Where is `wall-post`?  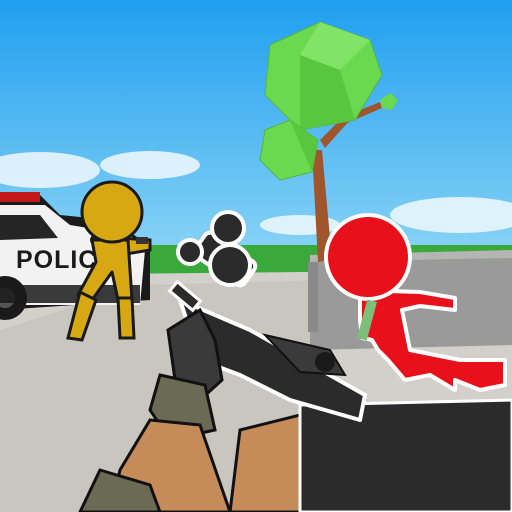
wall-post is located at coordinates (313, 297).